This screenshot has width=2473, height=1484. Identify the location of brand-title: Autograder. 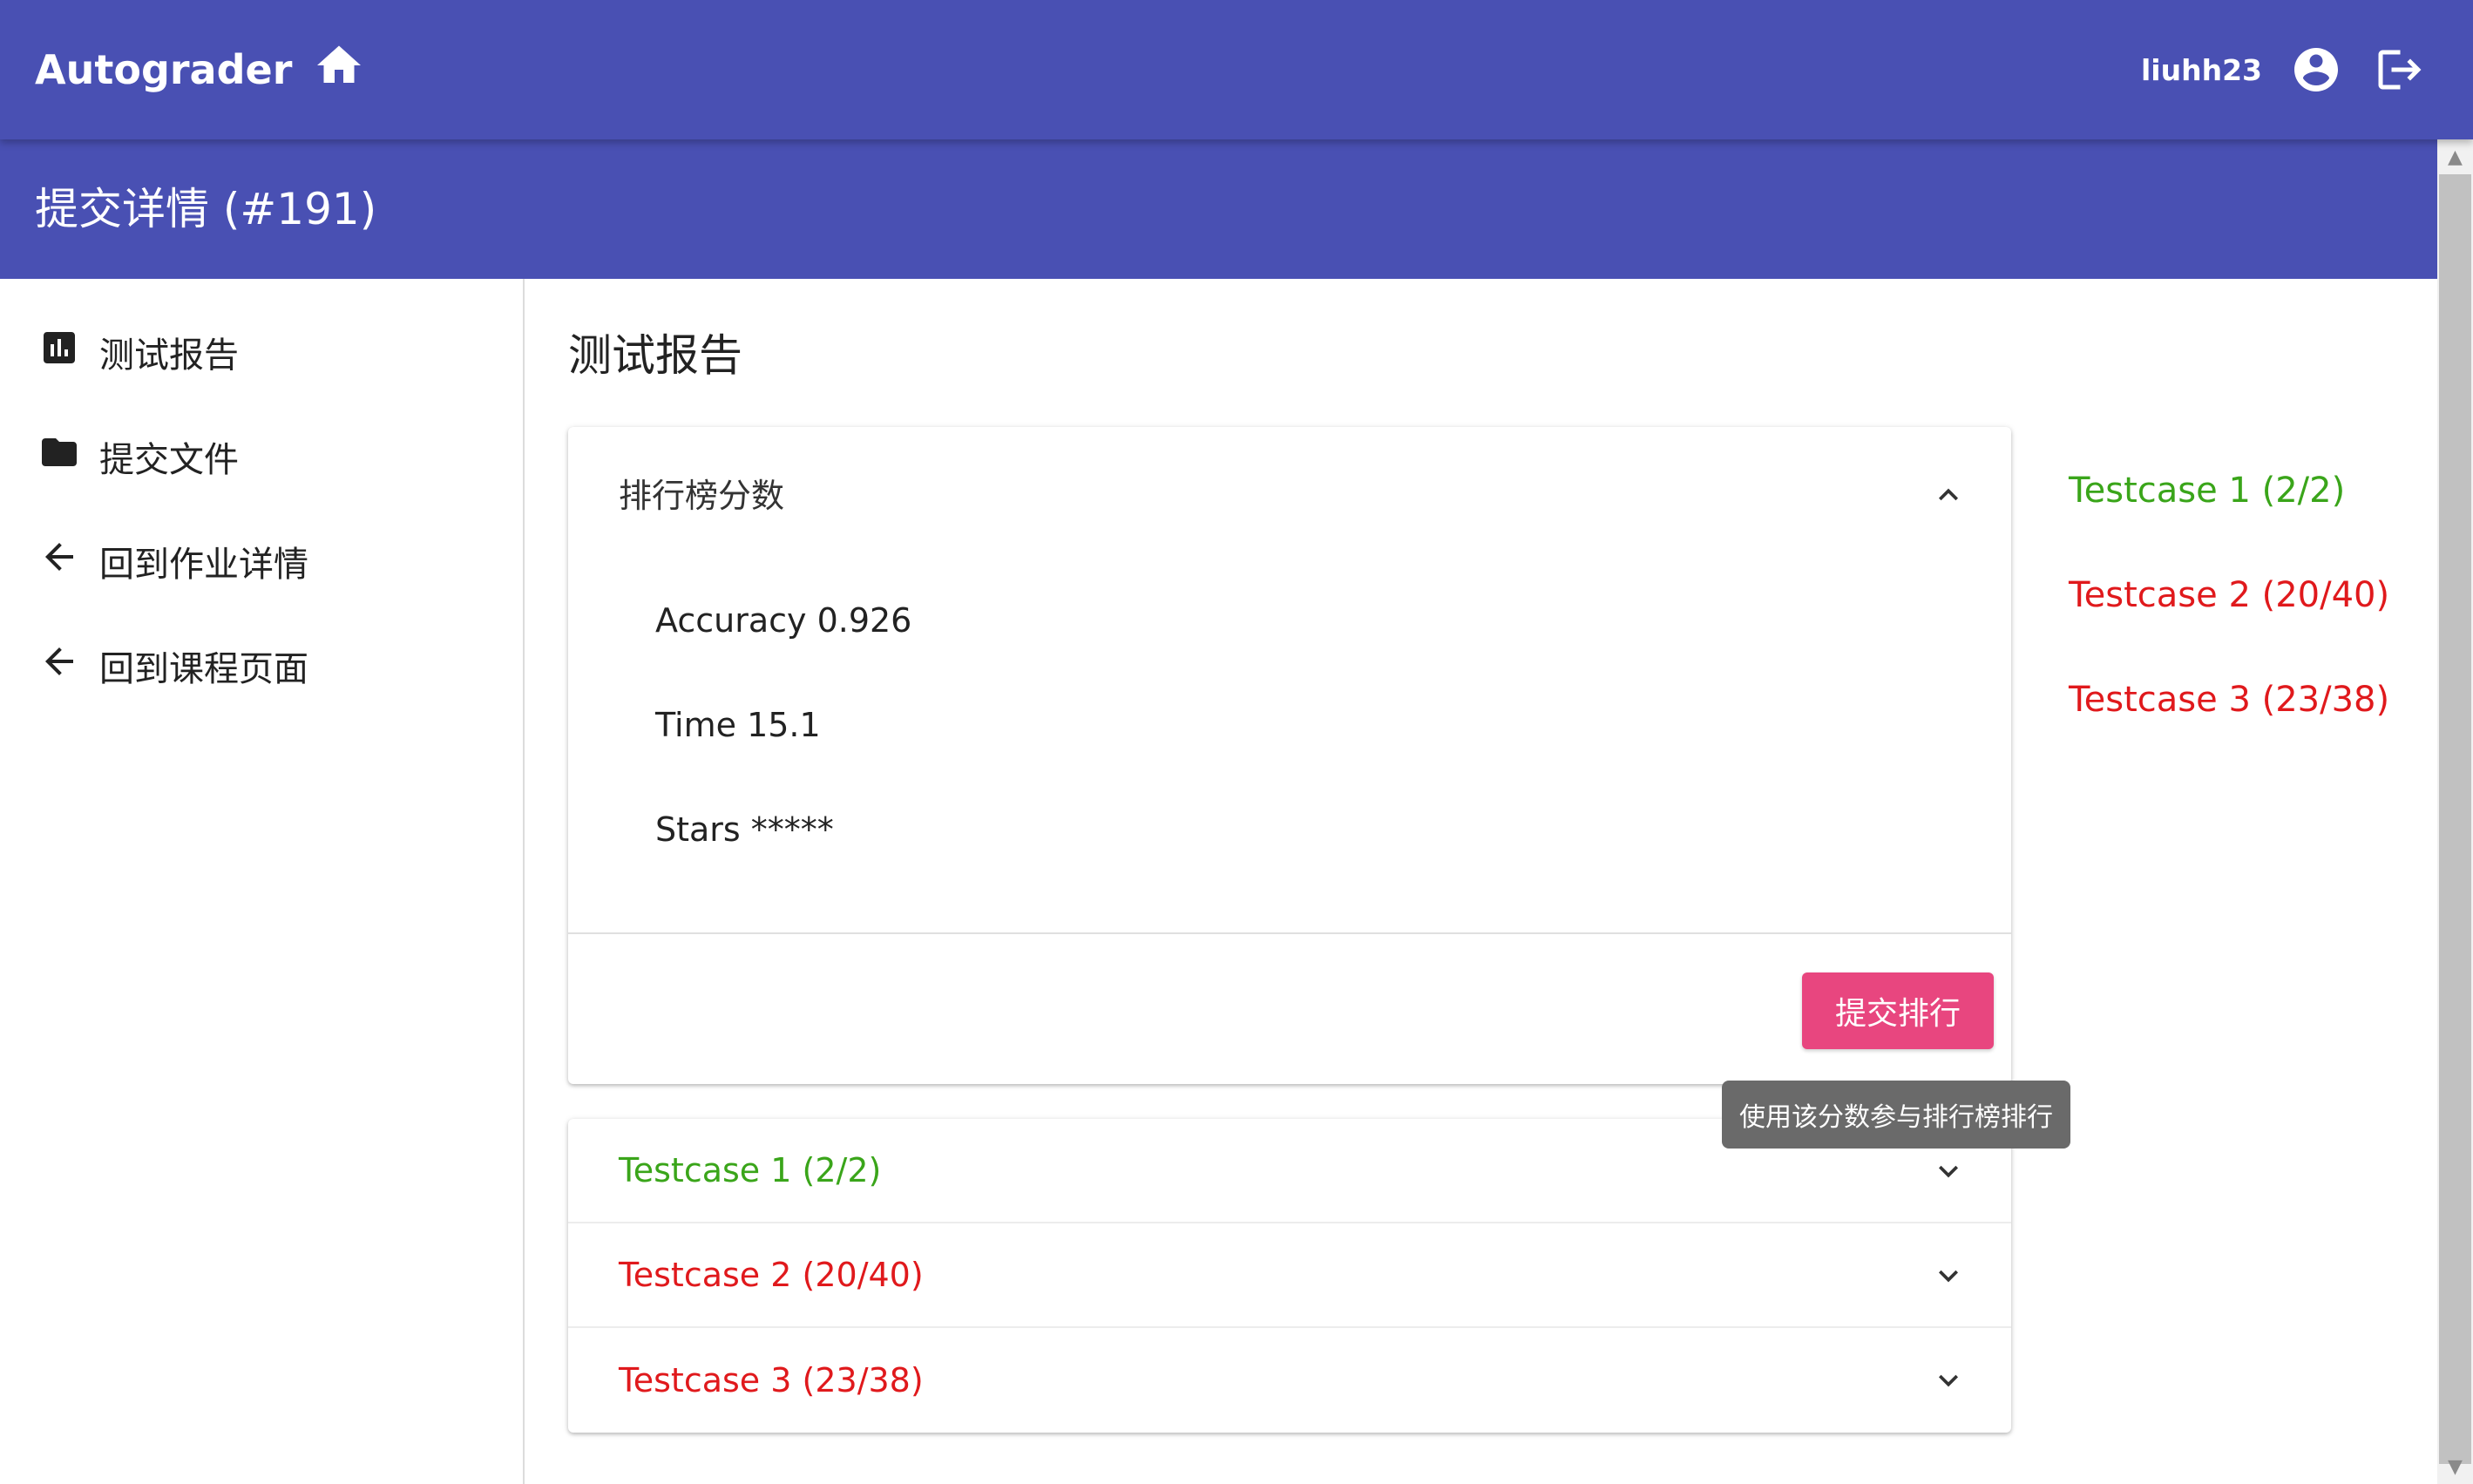
(163, 69).